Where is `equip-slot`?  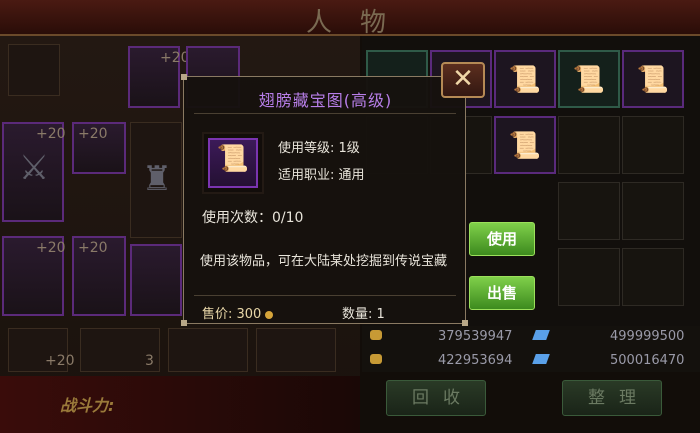
equip-slot is located at coordinates (34, 70).